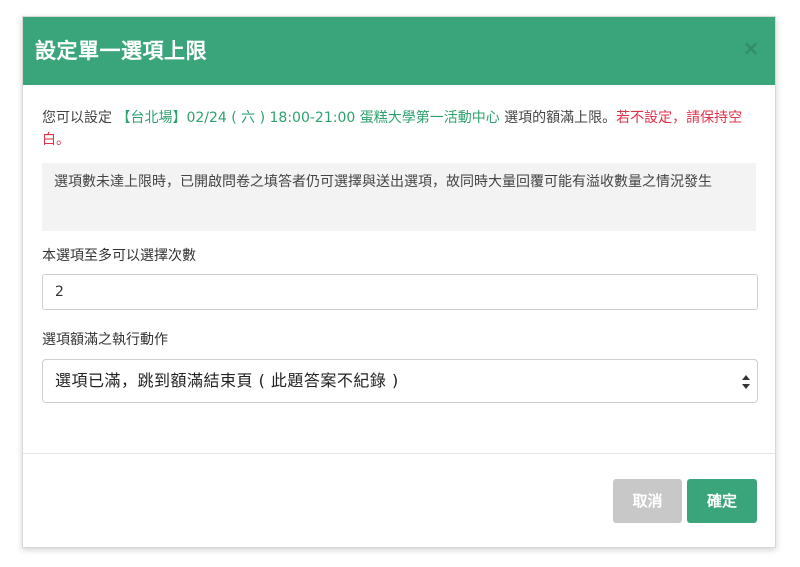 The width and height of the screenshot is (800, 567). I want to click on intro-prefix: 您可以設定, so click(79, 118).